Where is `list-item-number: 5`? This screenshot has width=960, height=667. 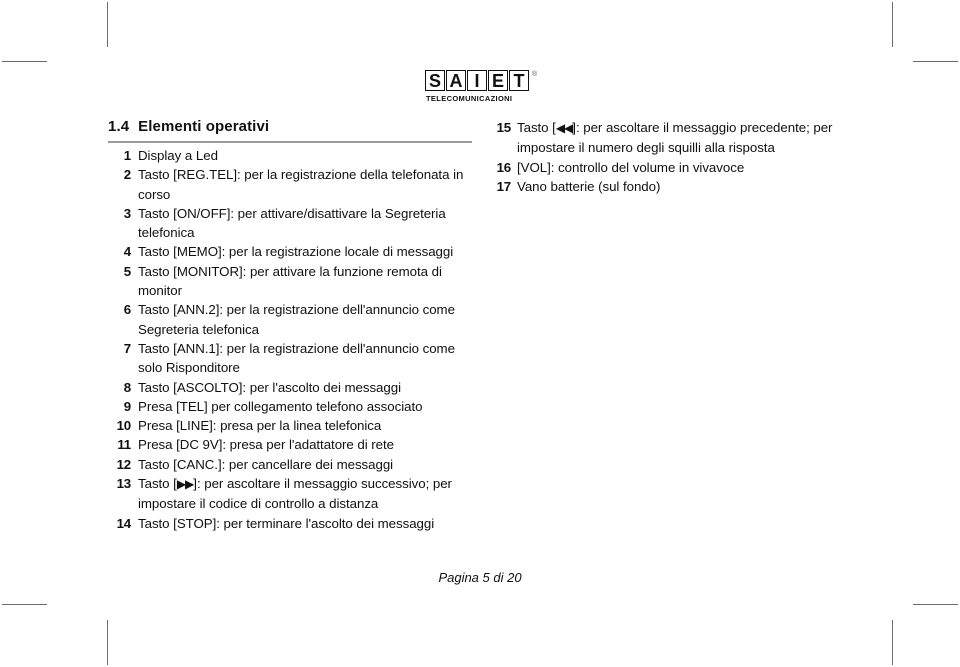
list-item-number: 5 is located at coordinates (127, 271).